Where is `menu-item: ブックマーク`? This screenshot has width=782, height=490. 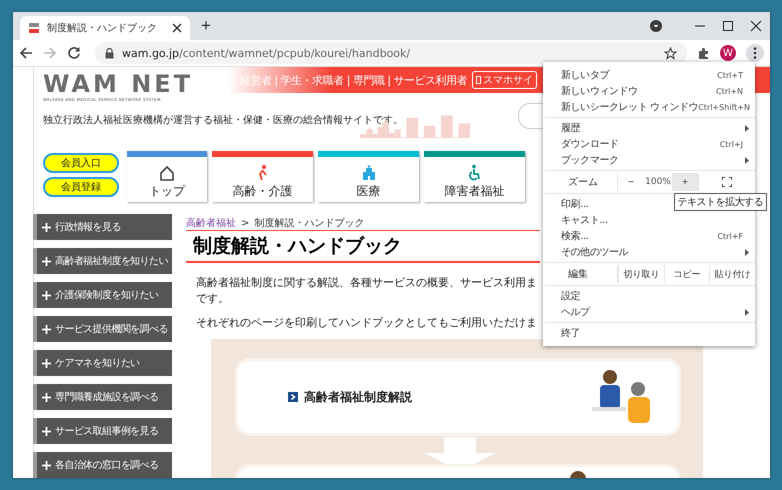
menu-item: ブックマーク is located at coordinates (649, 160).